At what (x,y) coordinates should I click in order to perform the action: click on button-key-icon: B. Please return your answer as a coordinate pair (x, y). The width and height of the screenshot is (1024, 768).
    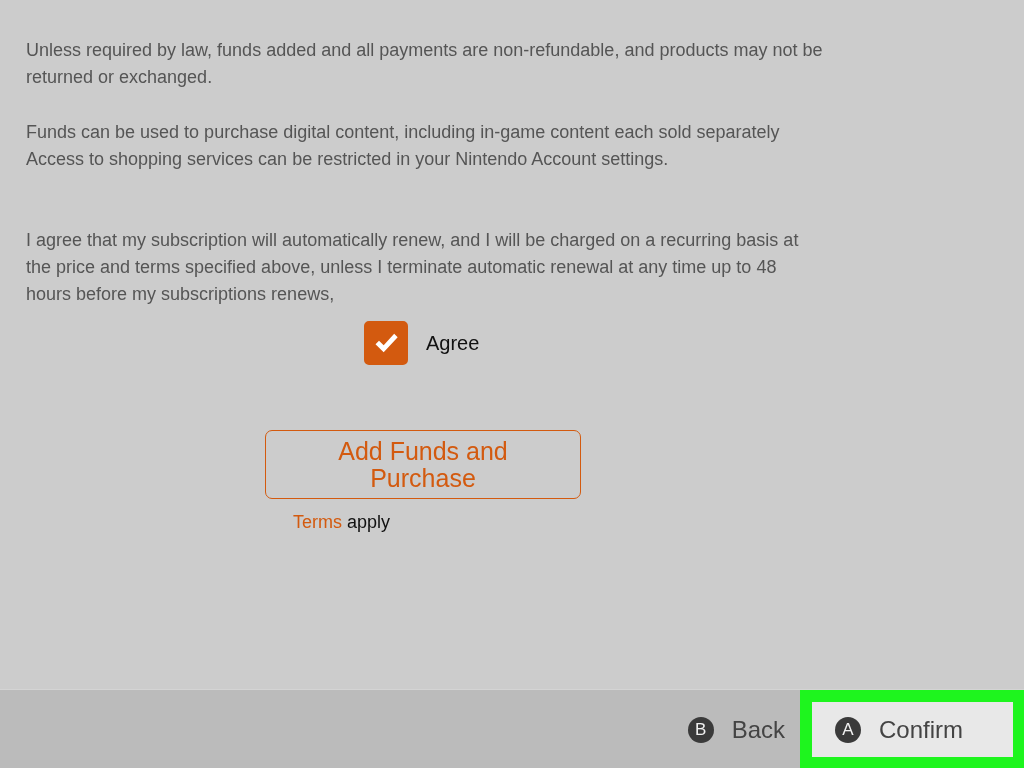
    Looking at the image, I should click on (700, 730).